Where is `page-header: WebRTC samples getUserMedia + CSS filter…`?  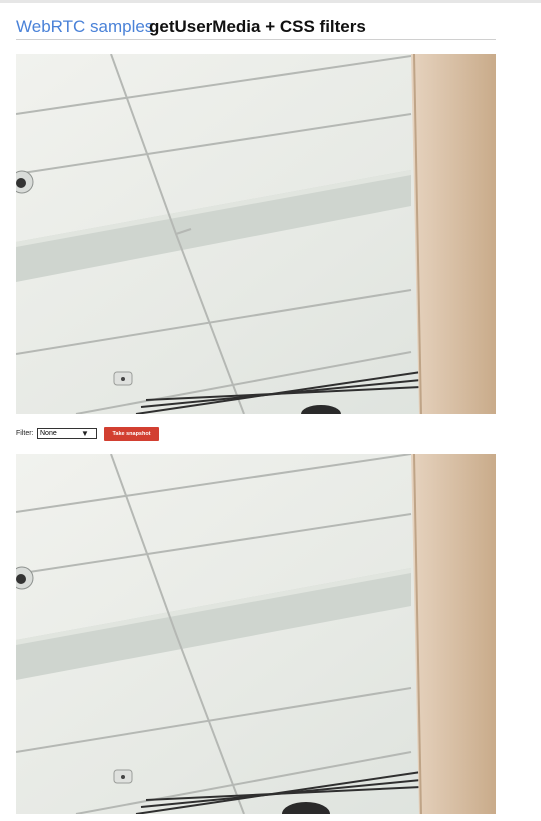 page-header: WebRTC samples getUserMedia + CSS filter… is located at coordinates (256, 27).